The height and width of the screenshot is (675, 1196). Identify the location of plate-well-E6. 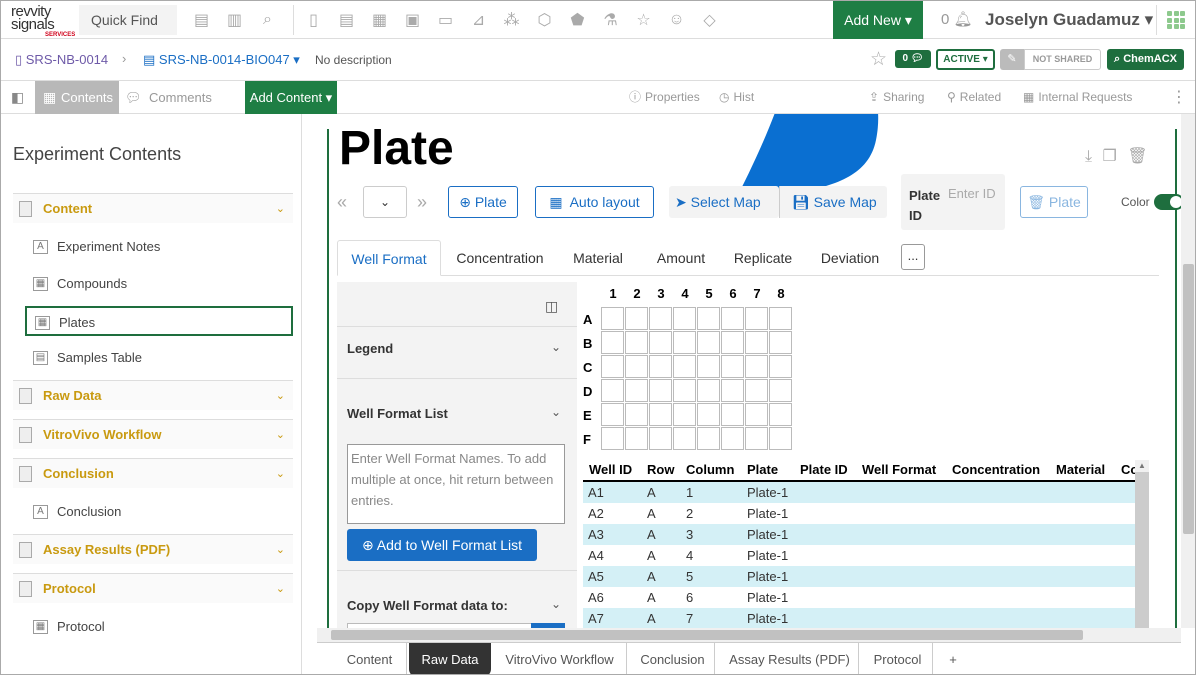
(732, 414).